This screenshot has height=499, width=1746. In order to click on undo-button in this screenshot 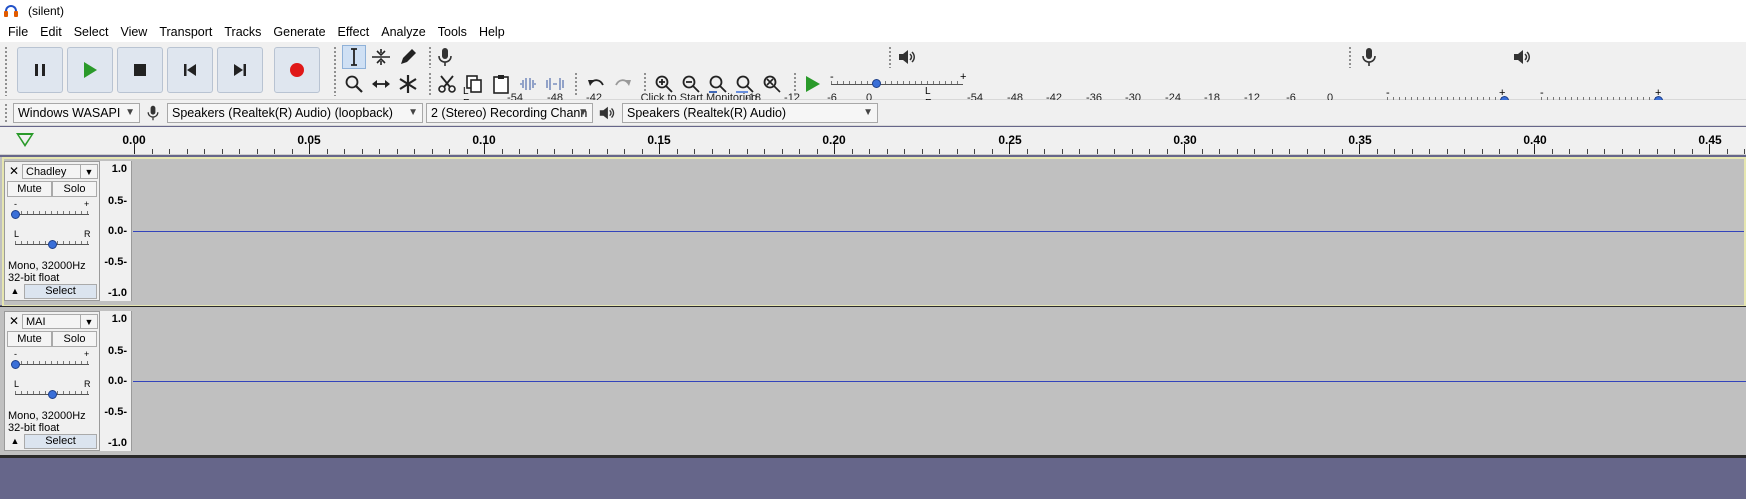, I will do `click(596, 84)`.